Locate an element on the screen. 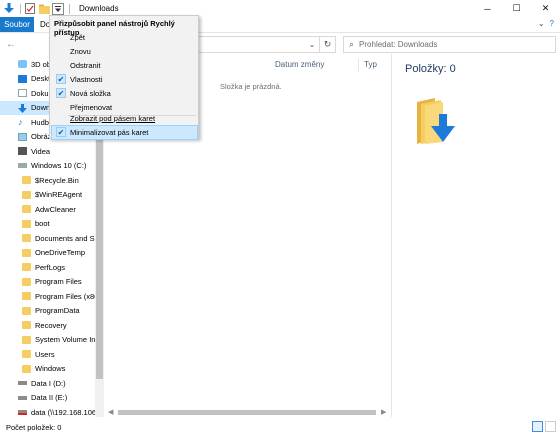 The width and height of the screenshot is (560, 435). customize-toolbar-chevron-icon is located at coordinates (58, 8).